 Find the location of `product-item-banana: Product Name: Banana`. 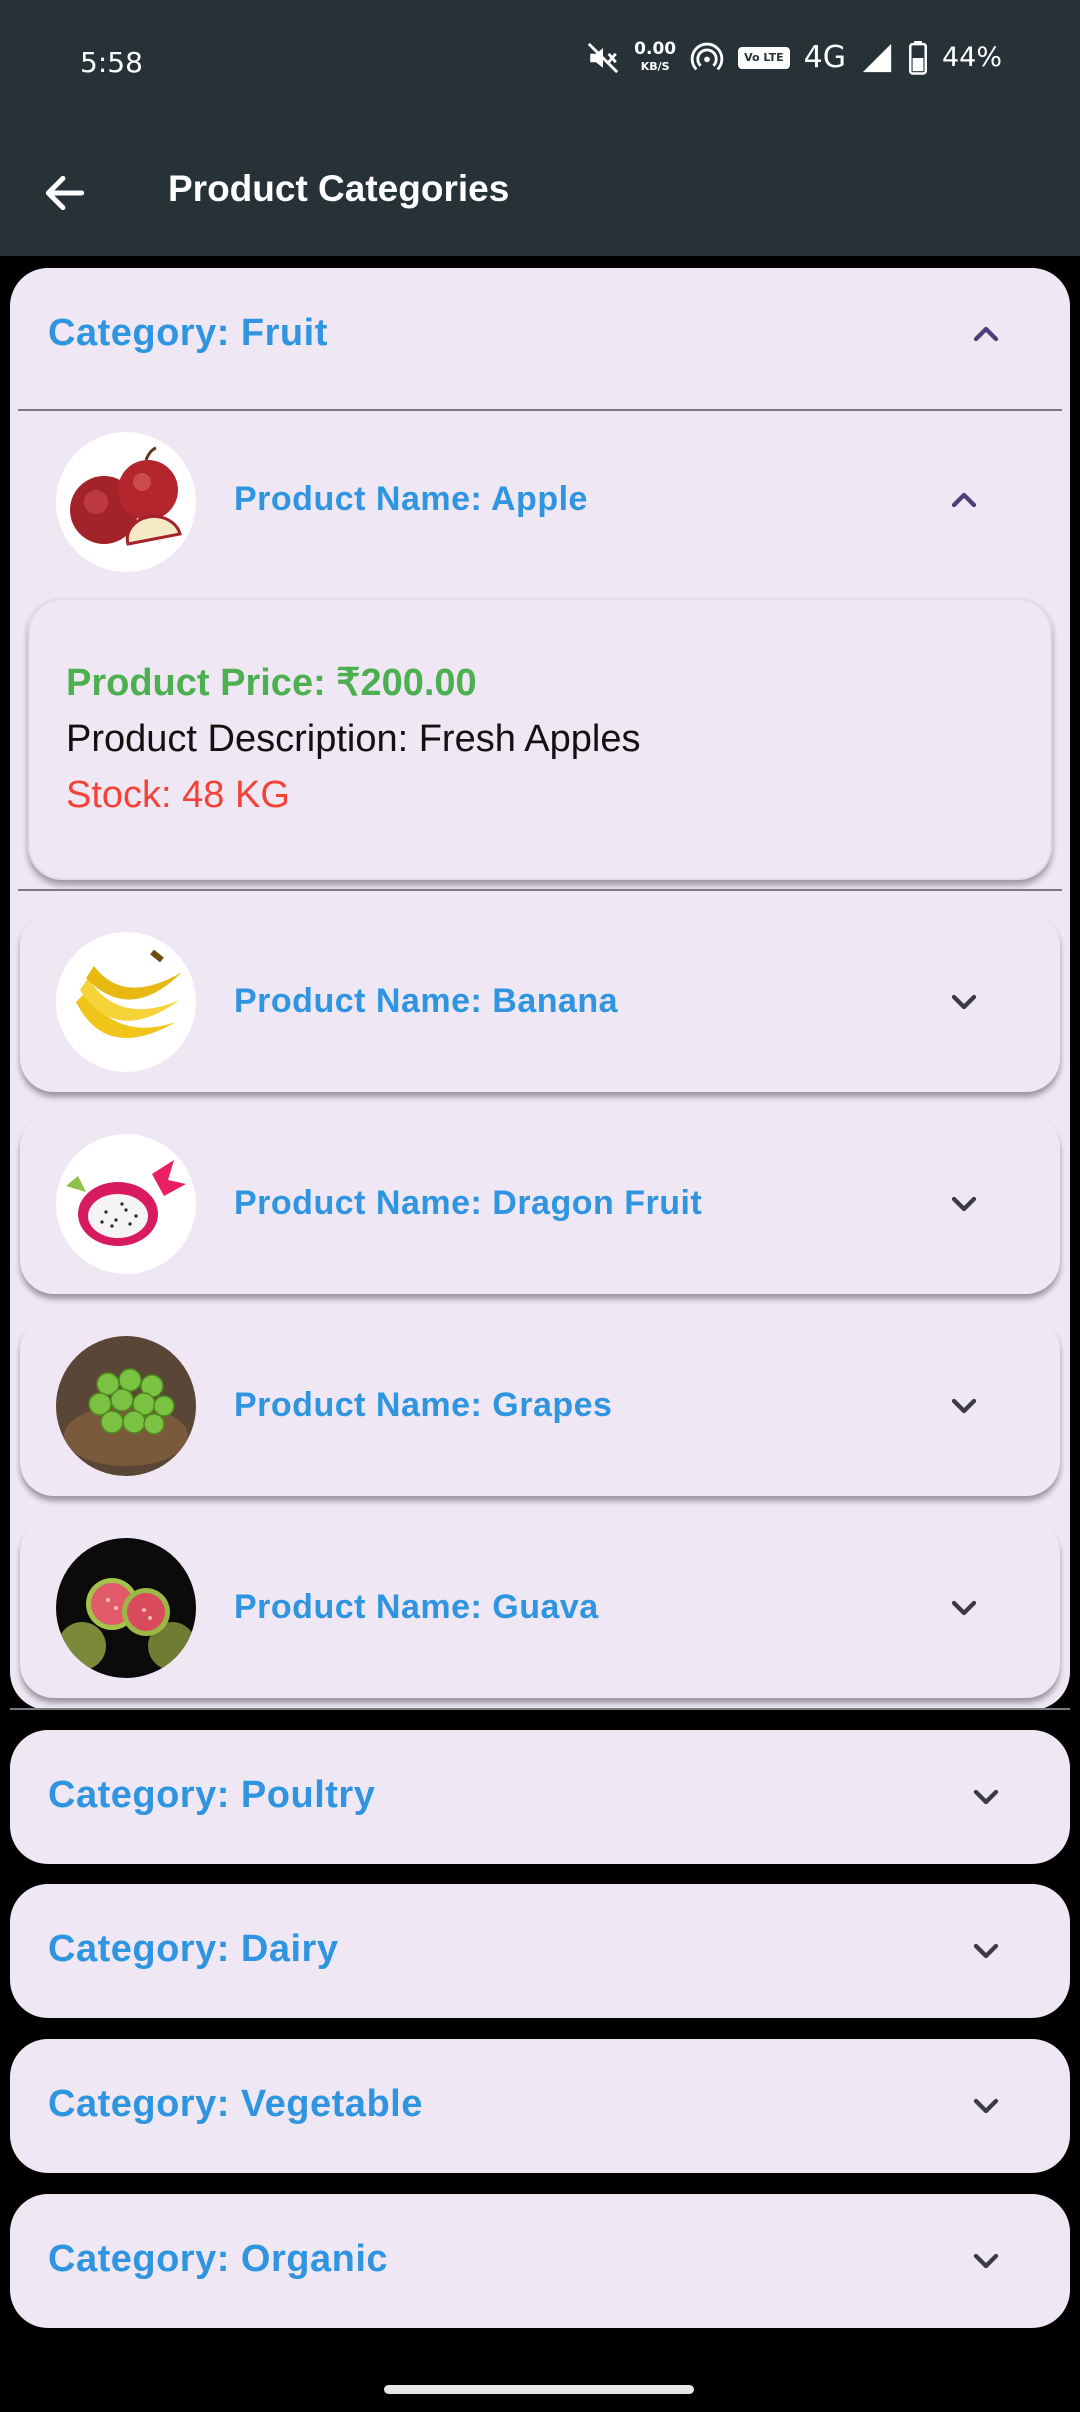

product-item-banana: Product Name: Banana is located at coordinates (540, 1002).